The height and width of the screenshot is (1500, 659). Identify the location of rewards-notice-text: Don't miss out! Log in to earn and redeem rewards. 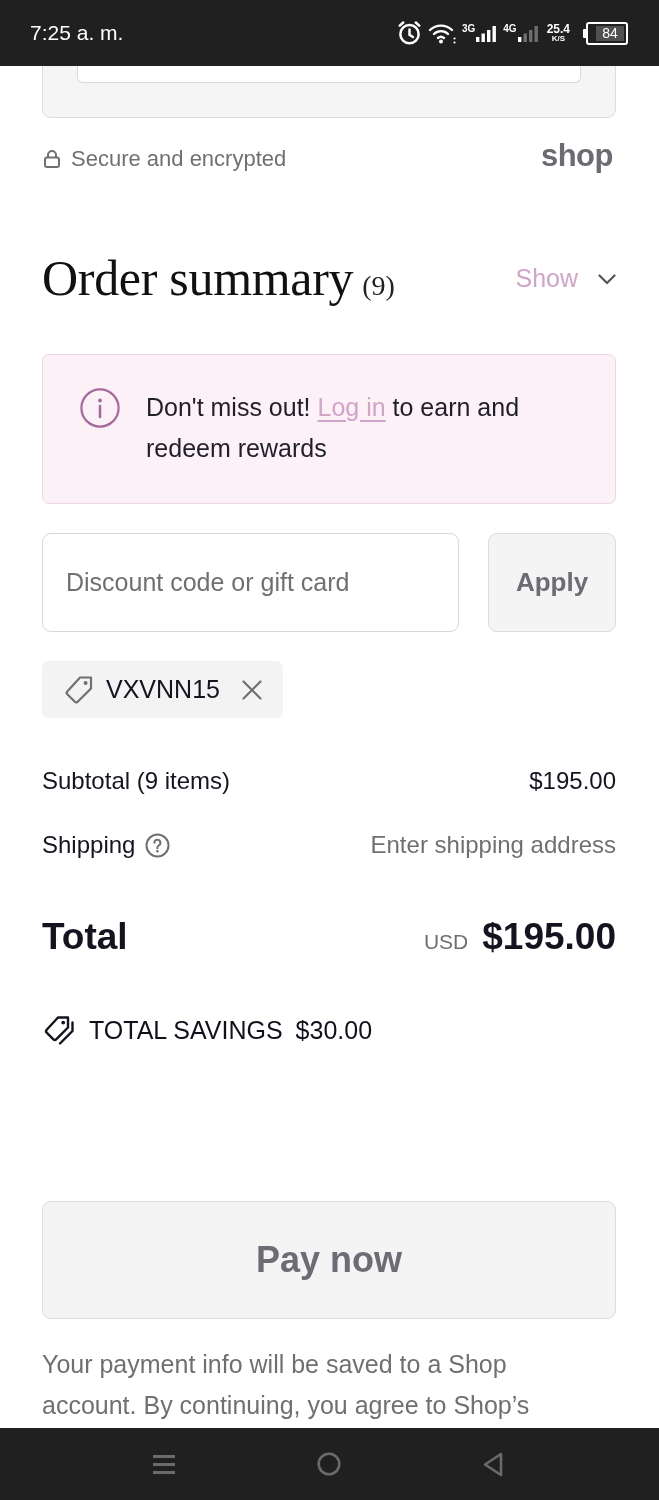
(333, 428).